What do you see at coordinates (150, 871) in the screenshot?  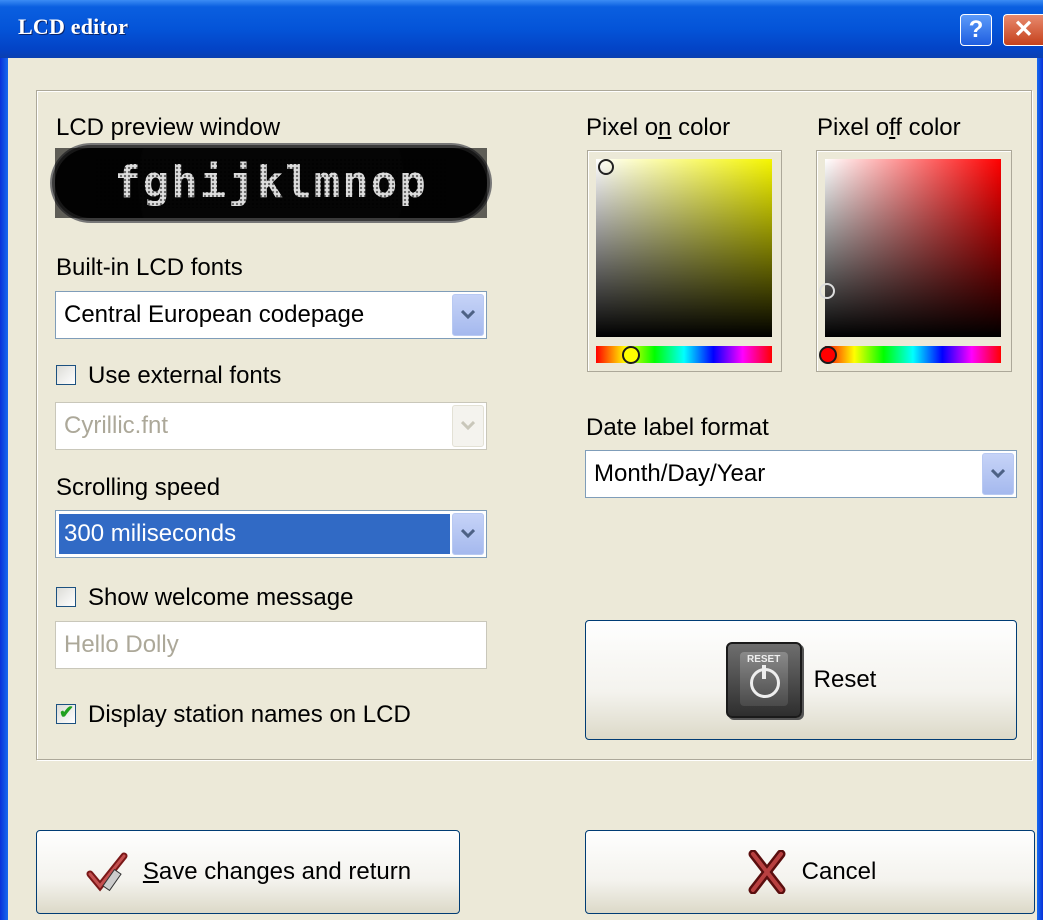 I see `save-mnemonic: S` at bounding box center [150, 871].